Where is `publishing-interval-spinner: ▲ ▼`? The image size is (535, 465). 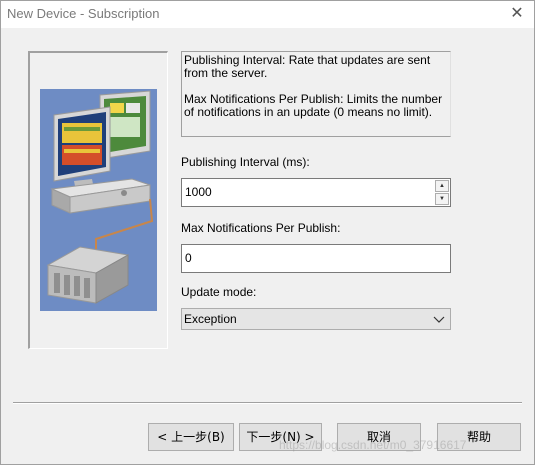
publishing-interval-spinner: ▲ ▼ is located at coordinates (442, 193).